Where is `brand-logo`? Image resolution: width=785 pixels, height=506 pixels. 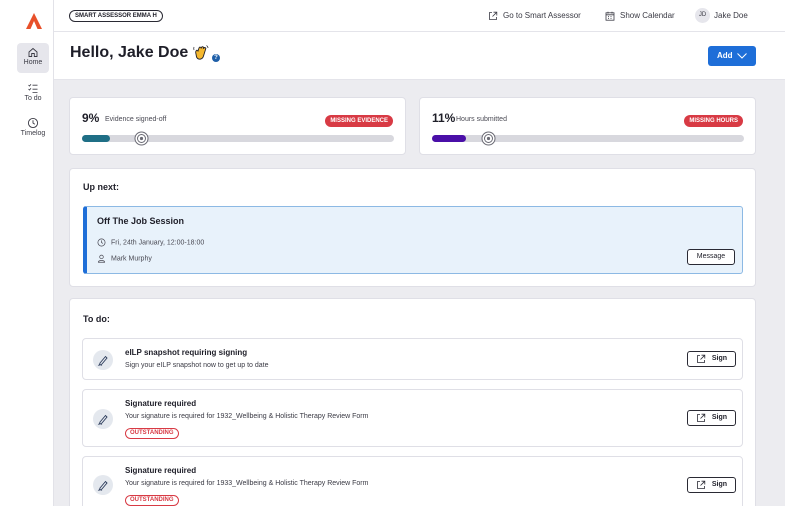
brand-logo is located at coordinates (34, 21).